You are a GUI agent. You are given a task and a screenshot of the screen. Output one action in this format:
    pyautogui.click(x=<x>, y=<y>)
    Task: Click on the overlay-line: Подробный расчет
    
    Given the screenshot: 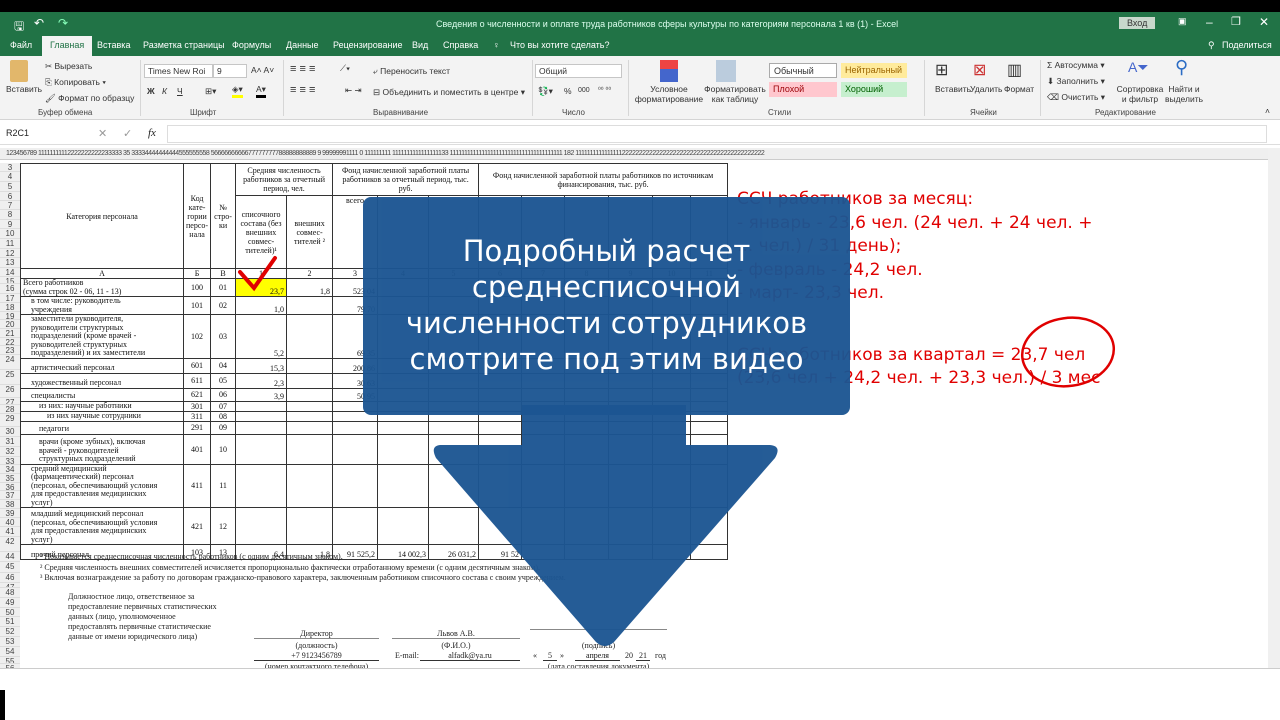 What is the action you would take?
    pyautogui.click(x=606, y=251)
    